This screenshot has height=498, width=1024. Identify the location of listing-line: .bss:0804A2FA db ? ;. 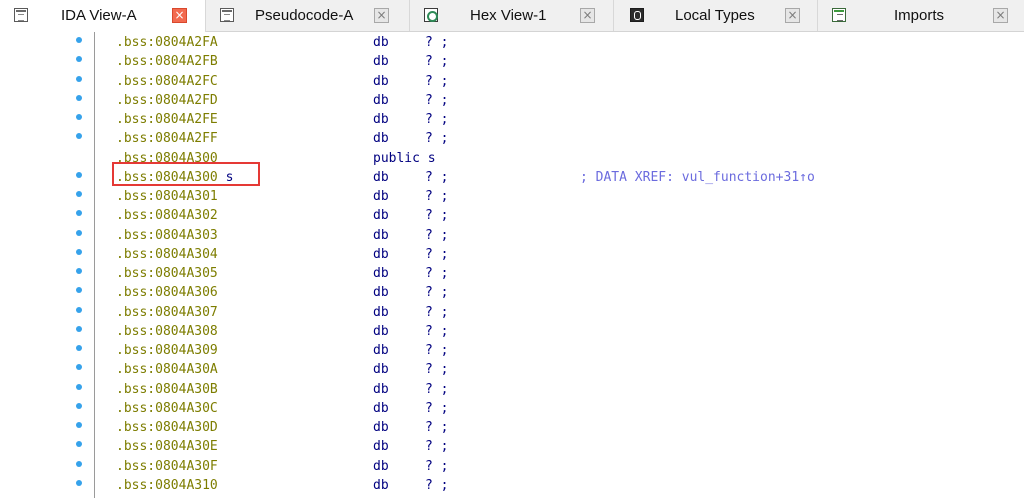
(512, 42).